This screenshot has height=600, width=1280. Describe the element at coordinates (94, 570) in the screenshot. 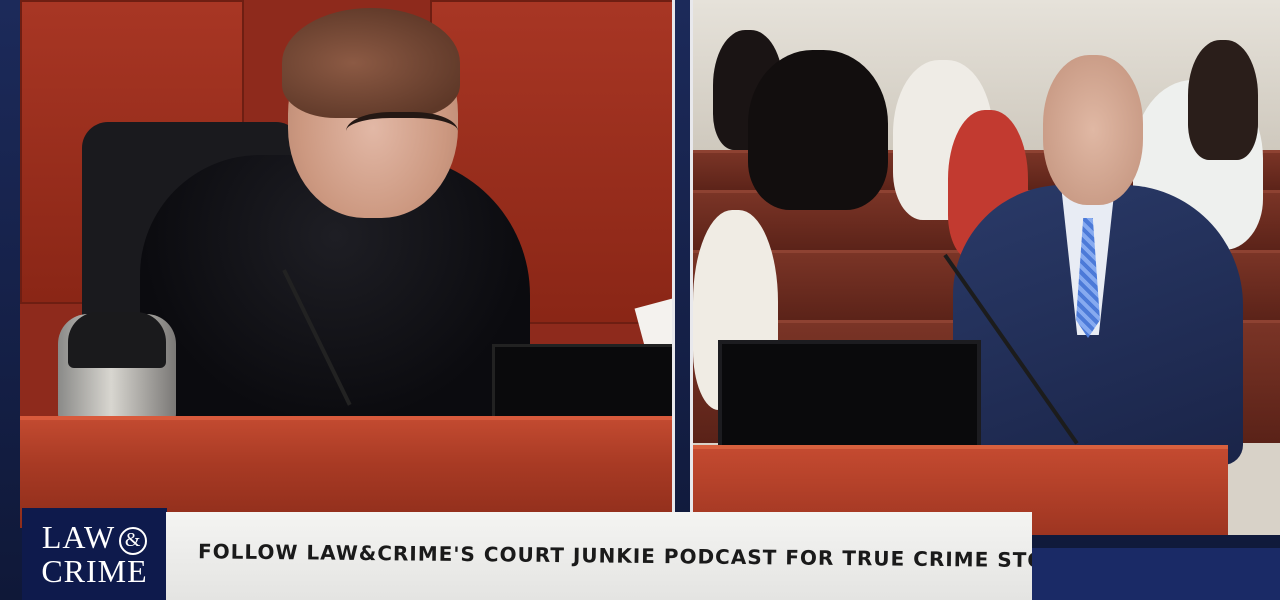

I see `logo-word-crime: CRIME` at that location.